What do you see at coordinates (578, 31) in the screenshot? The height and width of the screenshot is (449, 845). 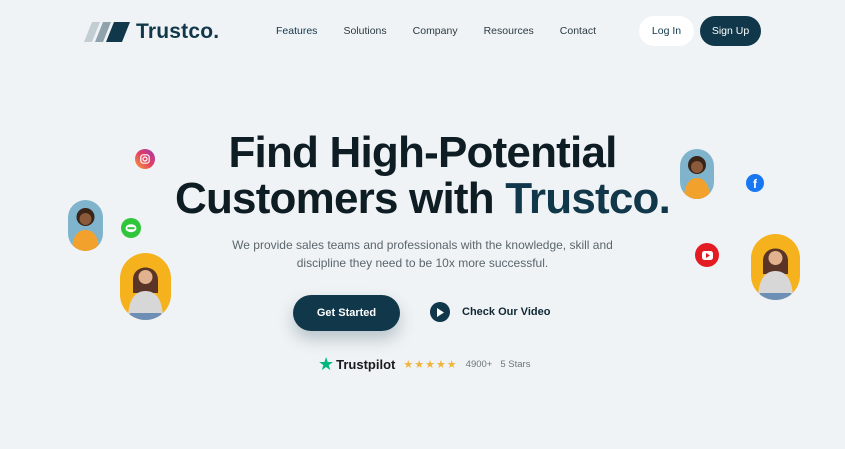 I see `nav-contact: Contact` at bounding box center [578, 31].